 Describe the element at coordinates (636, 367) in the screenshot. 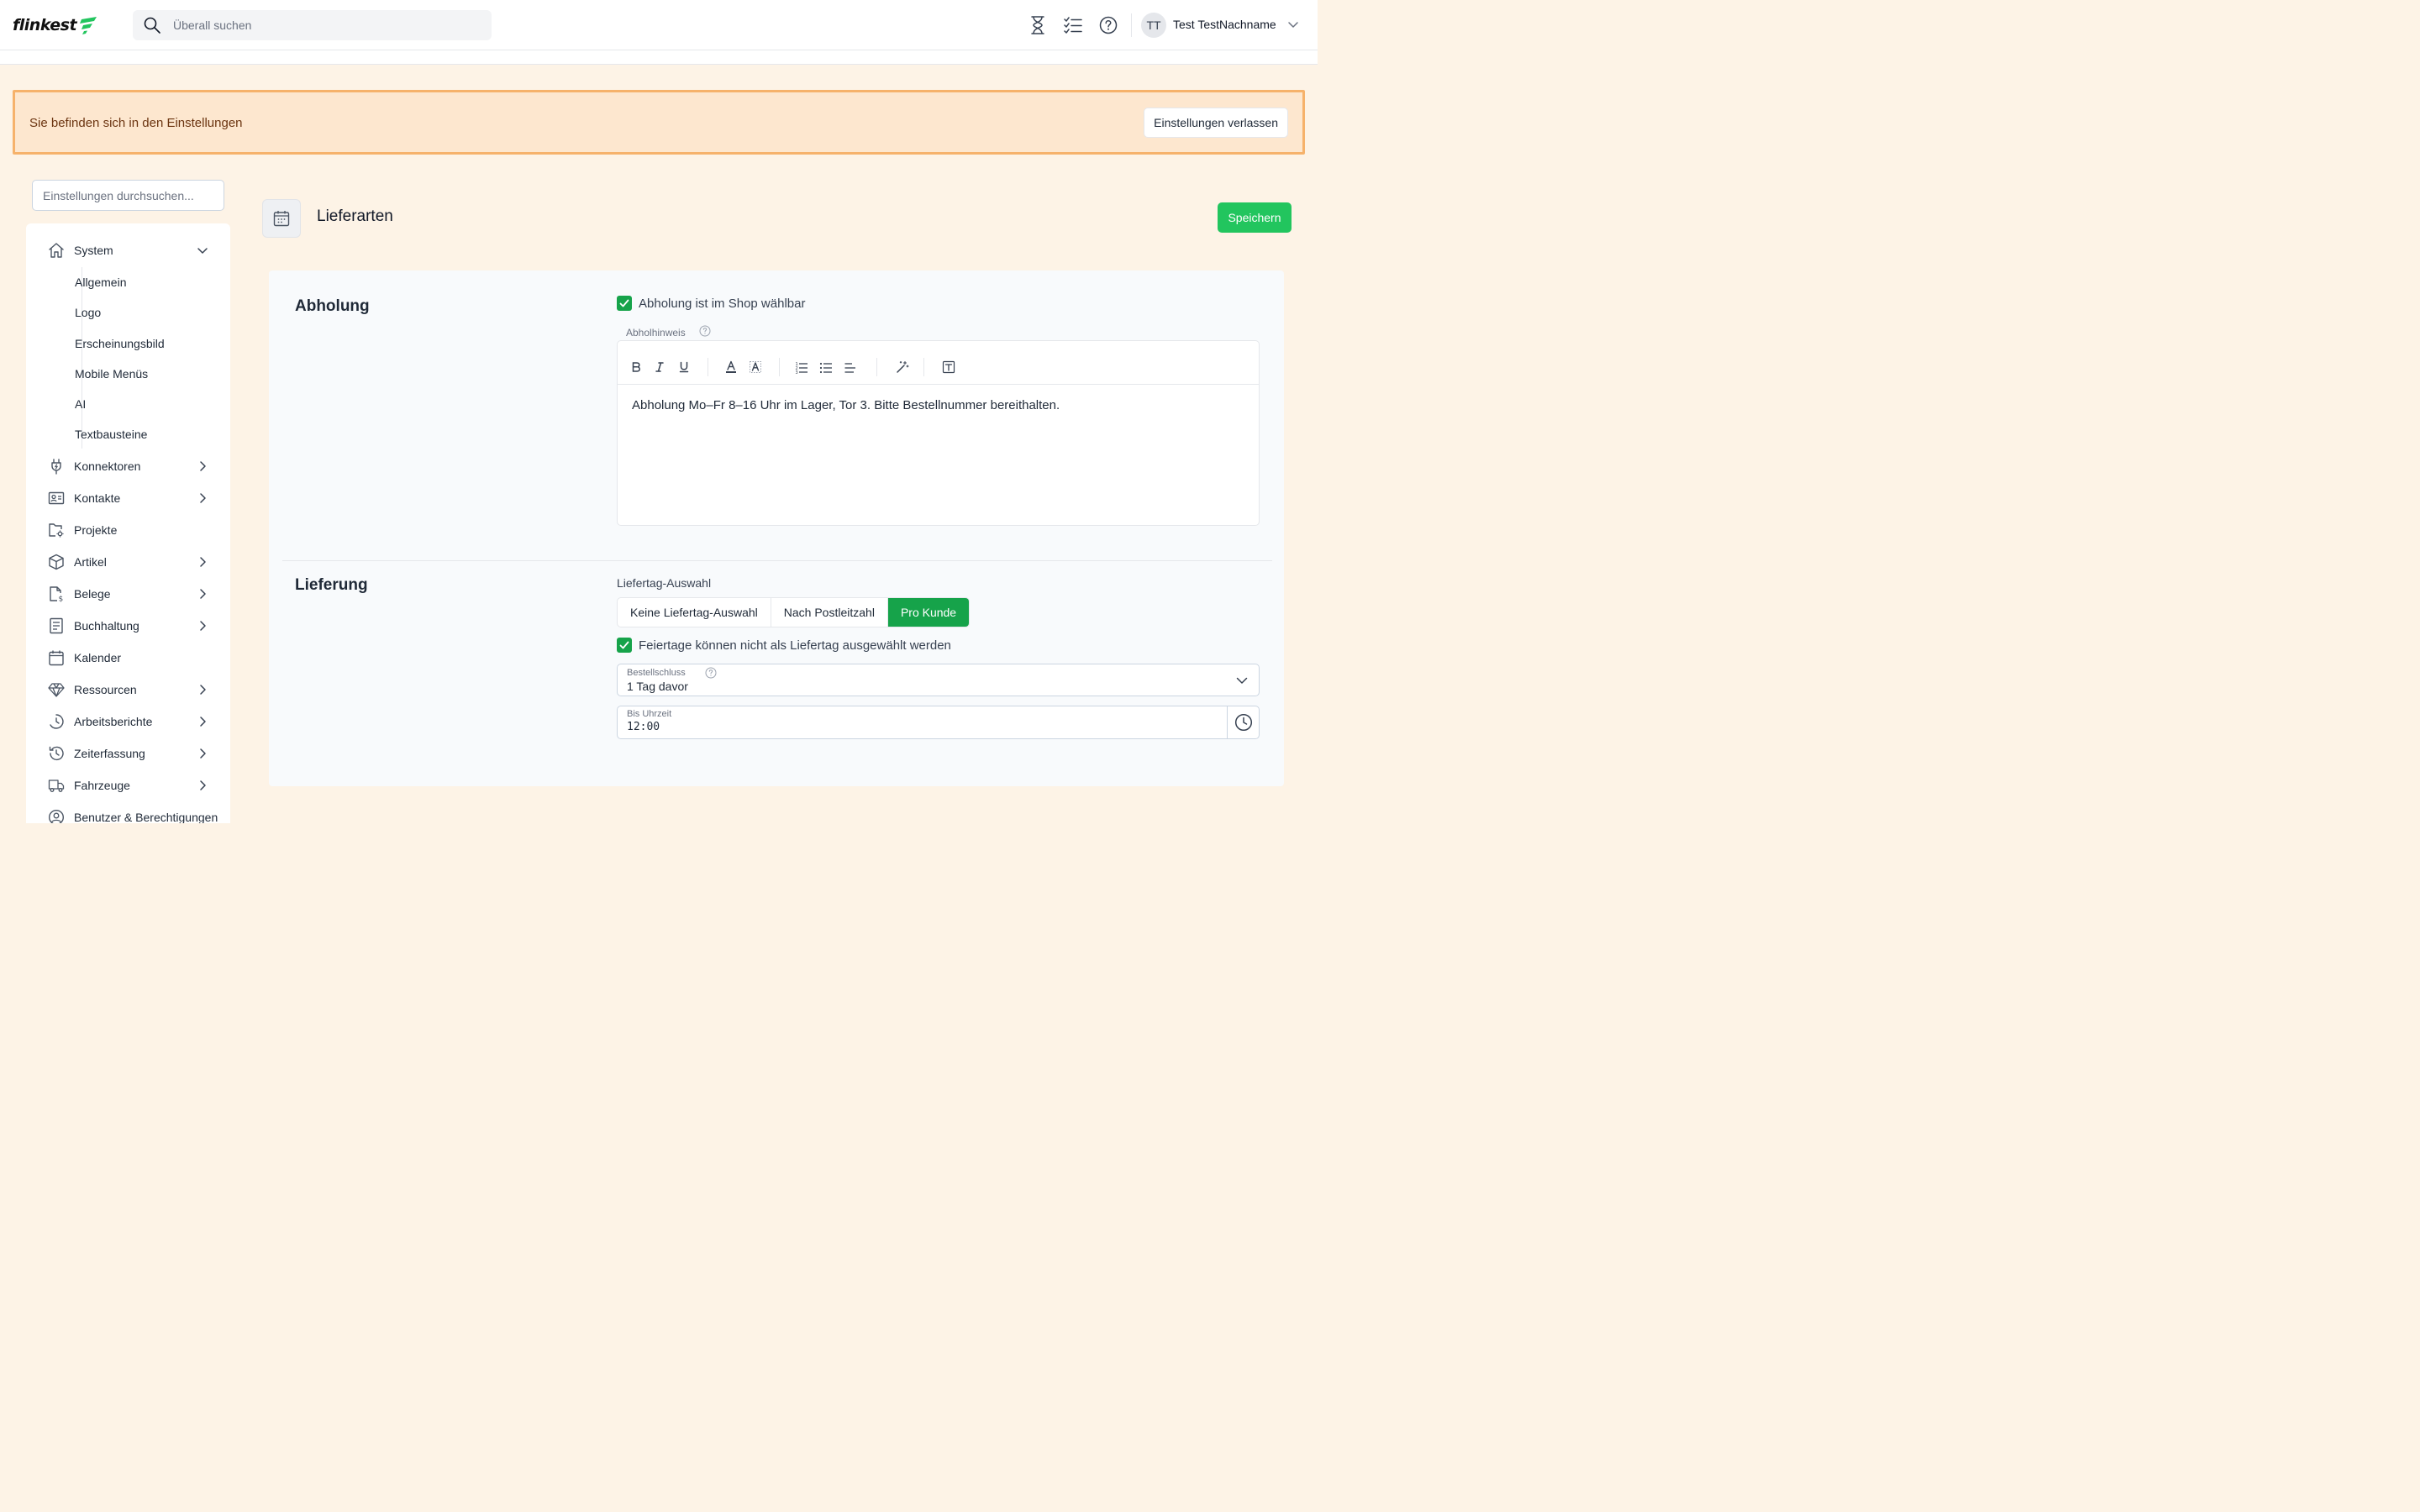

I see `bold-icon` at that location.